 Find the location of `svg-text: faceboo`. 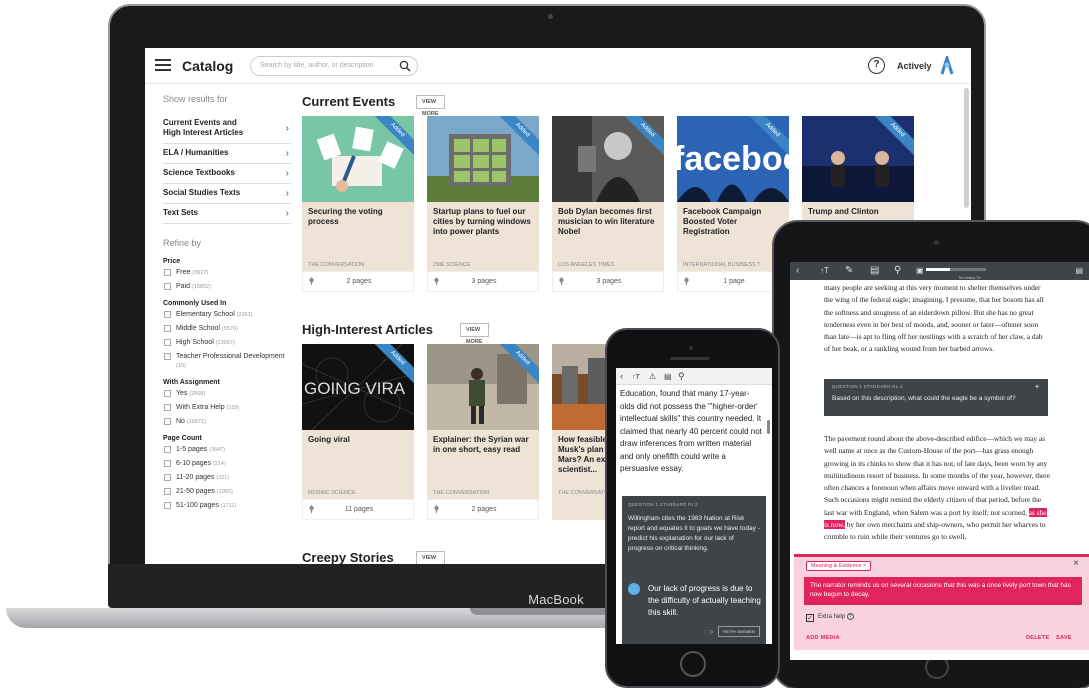

svg-text: faceboo is located at coordinates (733, 159).